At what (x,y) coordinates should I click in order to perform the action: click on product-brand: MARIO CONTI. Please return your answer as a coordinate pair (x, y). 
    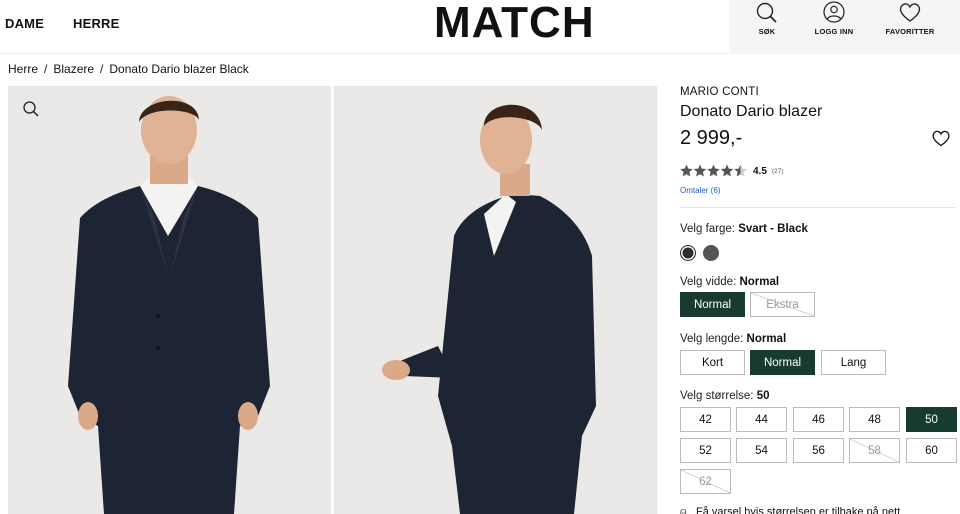
    Looking at the image, I should click on (719, 92).